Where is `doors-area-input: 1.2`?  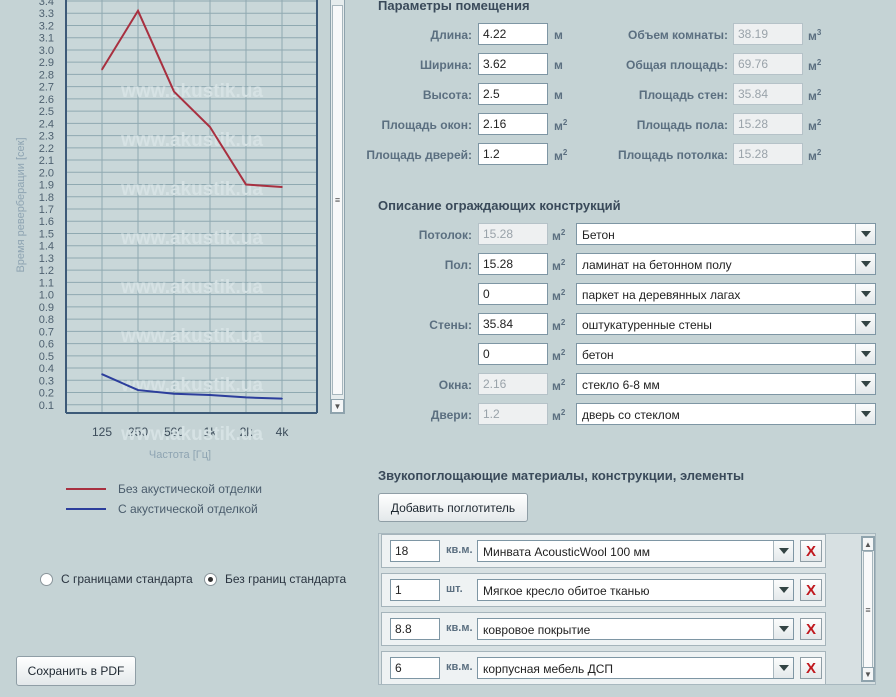
doors-area-input: 1.2 is located at coordinates (513, 154).